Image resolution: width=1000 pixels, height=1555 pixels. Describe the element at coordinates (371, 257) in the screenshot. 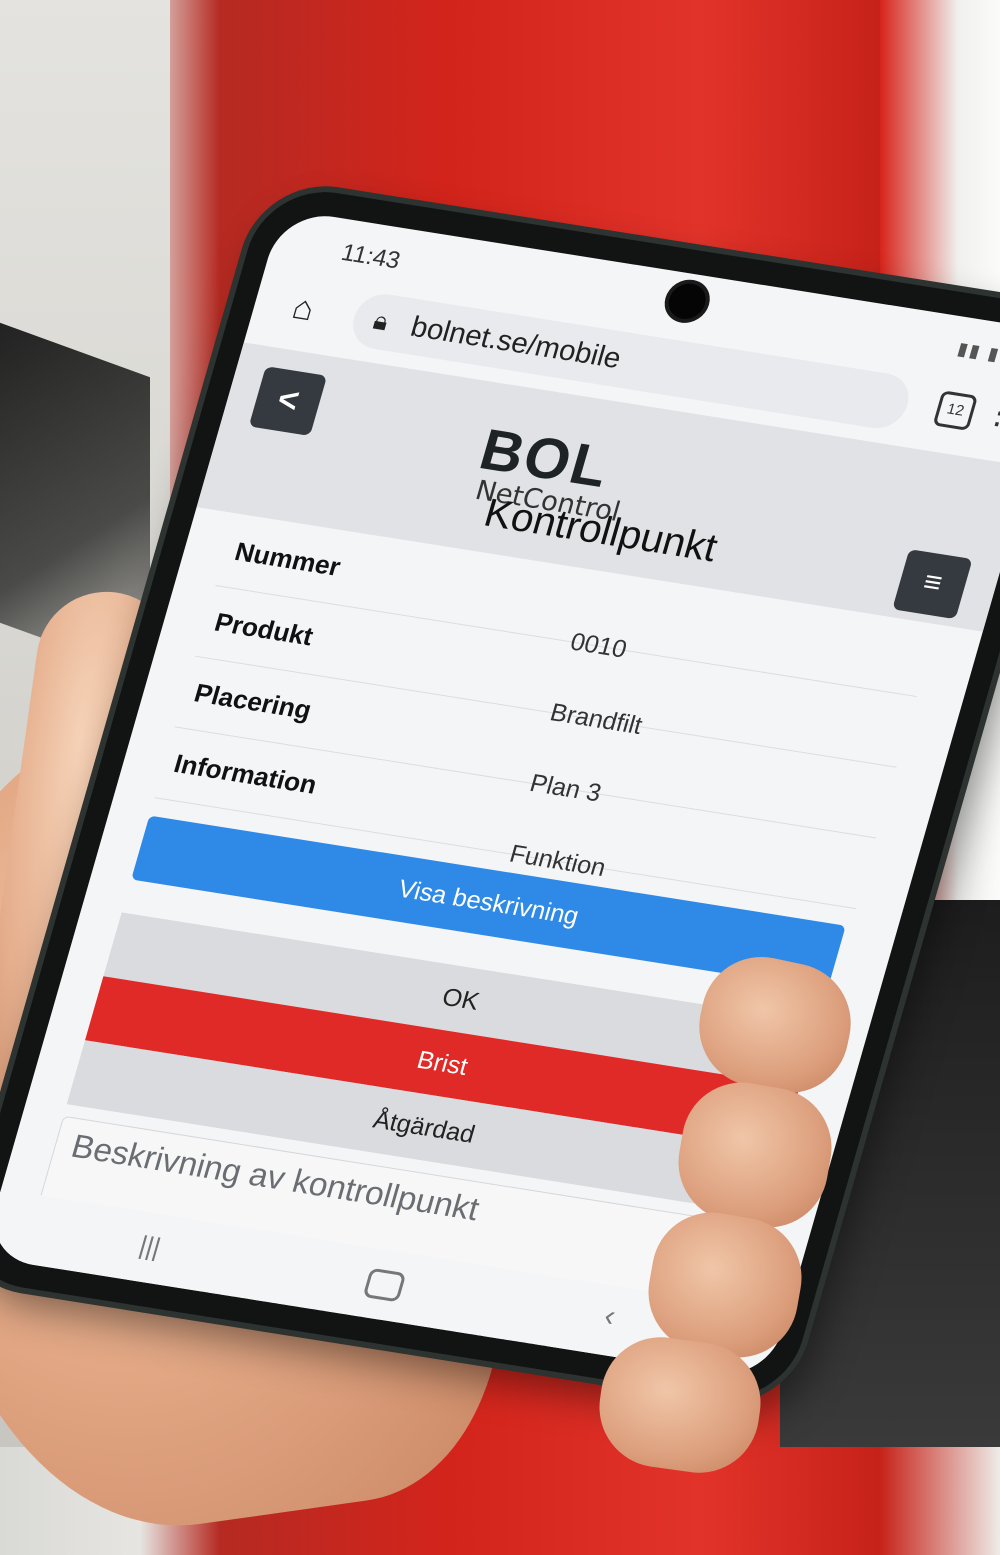

I see `status-time: 11:43` at that location.